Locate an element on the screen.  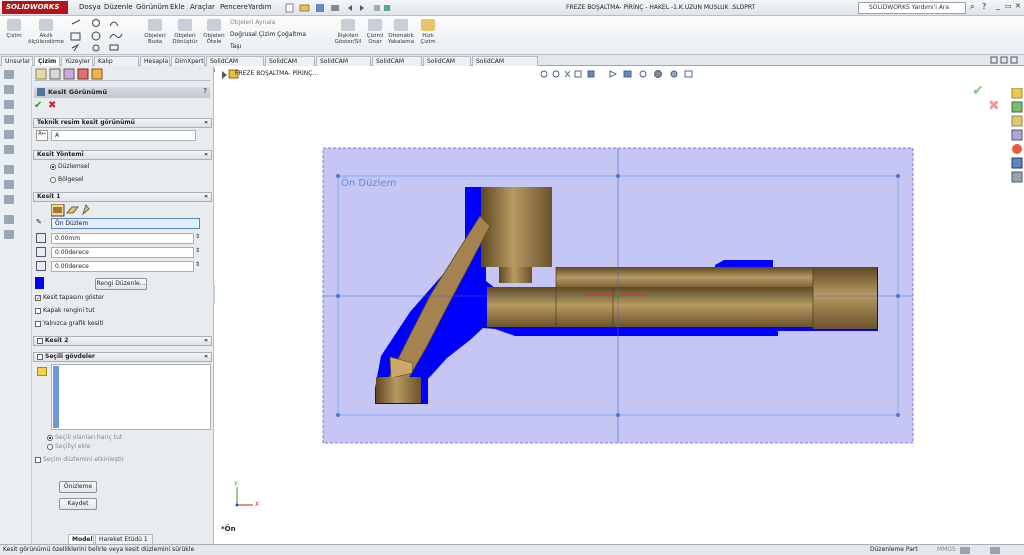
display-icon is located at coordinates (9, 134).